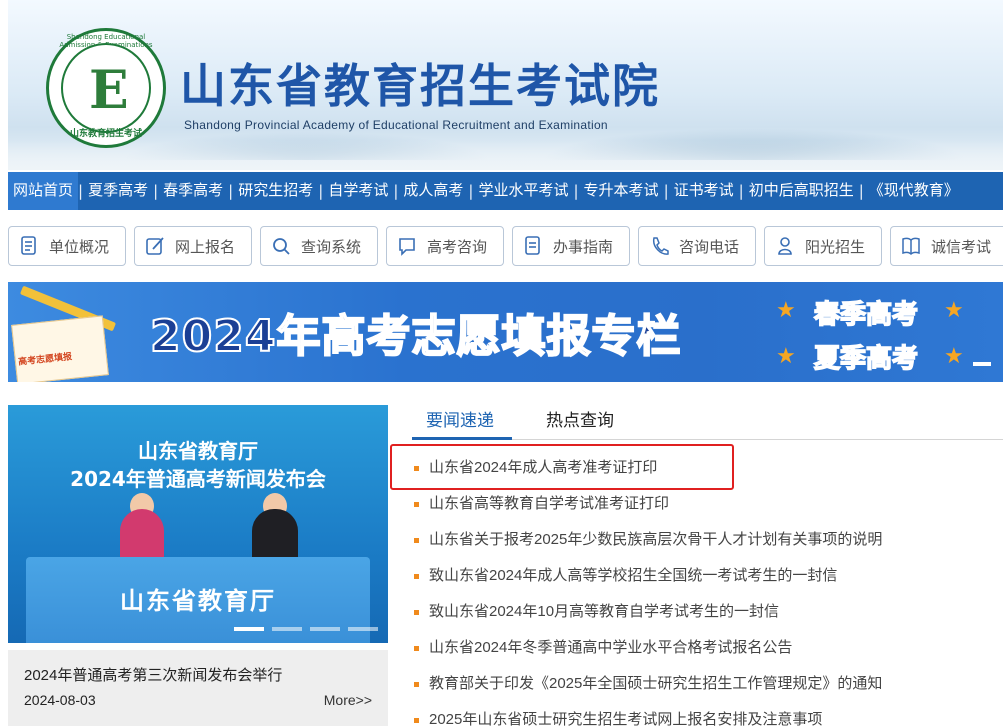 This screenshot has height=726, width=1003. Describe the element at coordinates (549, 503) in the screenshot. I see `news-item-title: 山东省高等教育自学考试准考证打印` at that location.